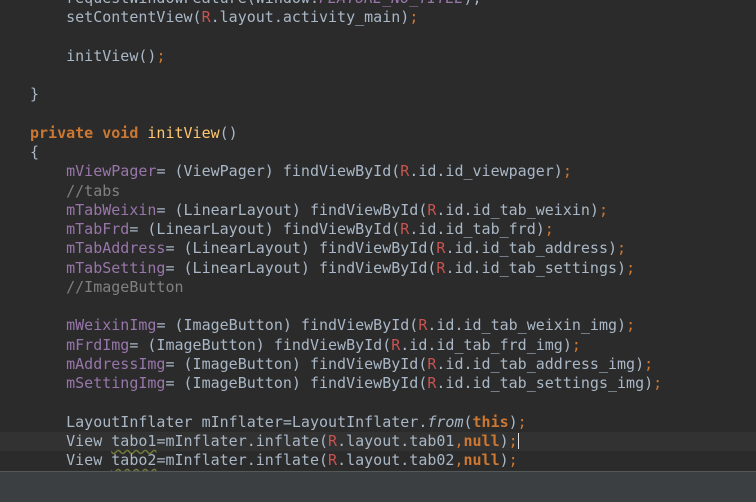 This screenshot has width=756, height=502. I want to click on code-line: setContentView(R.layout.activity_main);, so click(378, 17).